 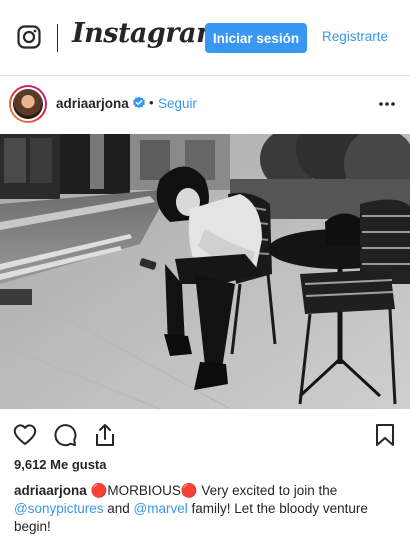 I want to click on post-actions, so click(x=205, y=434).